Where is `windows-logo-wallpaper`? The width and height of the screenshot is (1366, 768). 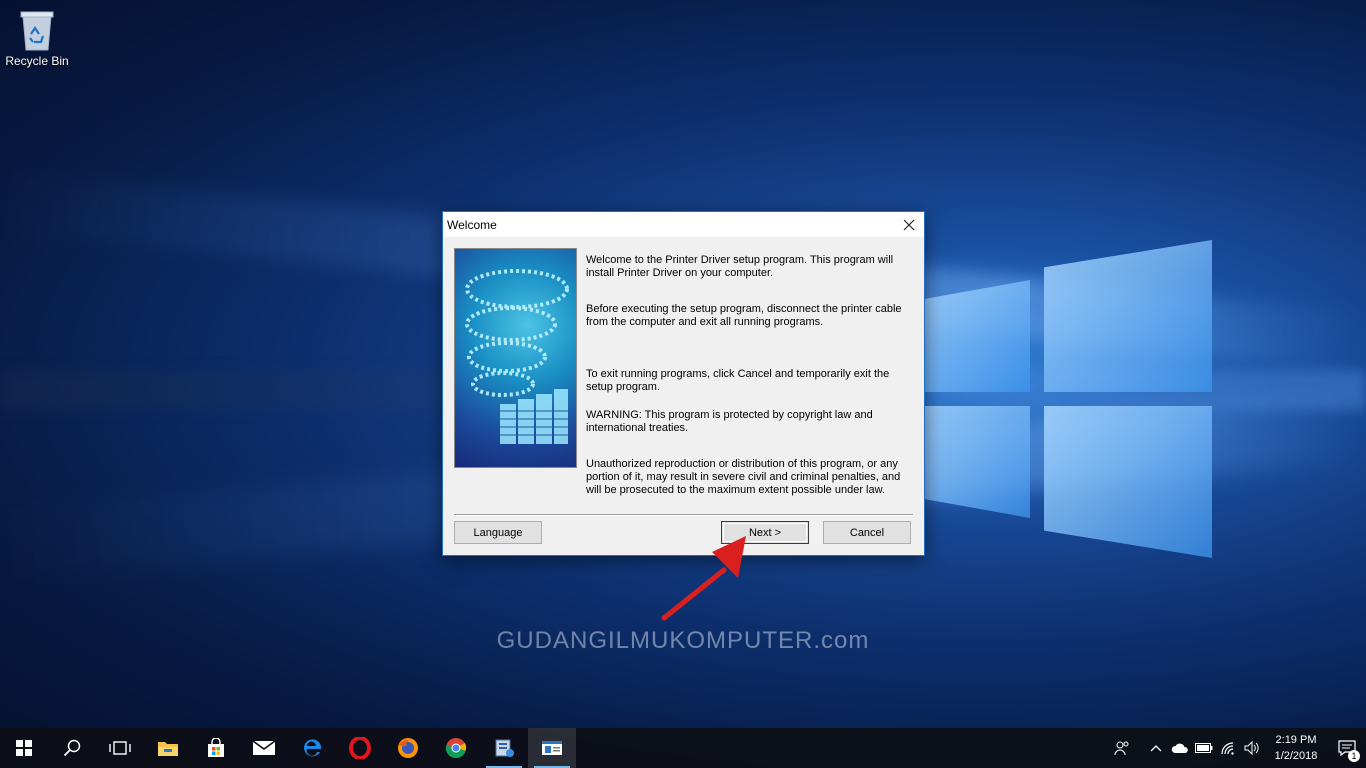 windows-logo-wallpaper is located at coordinates (1068, 400).